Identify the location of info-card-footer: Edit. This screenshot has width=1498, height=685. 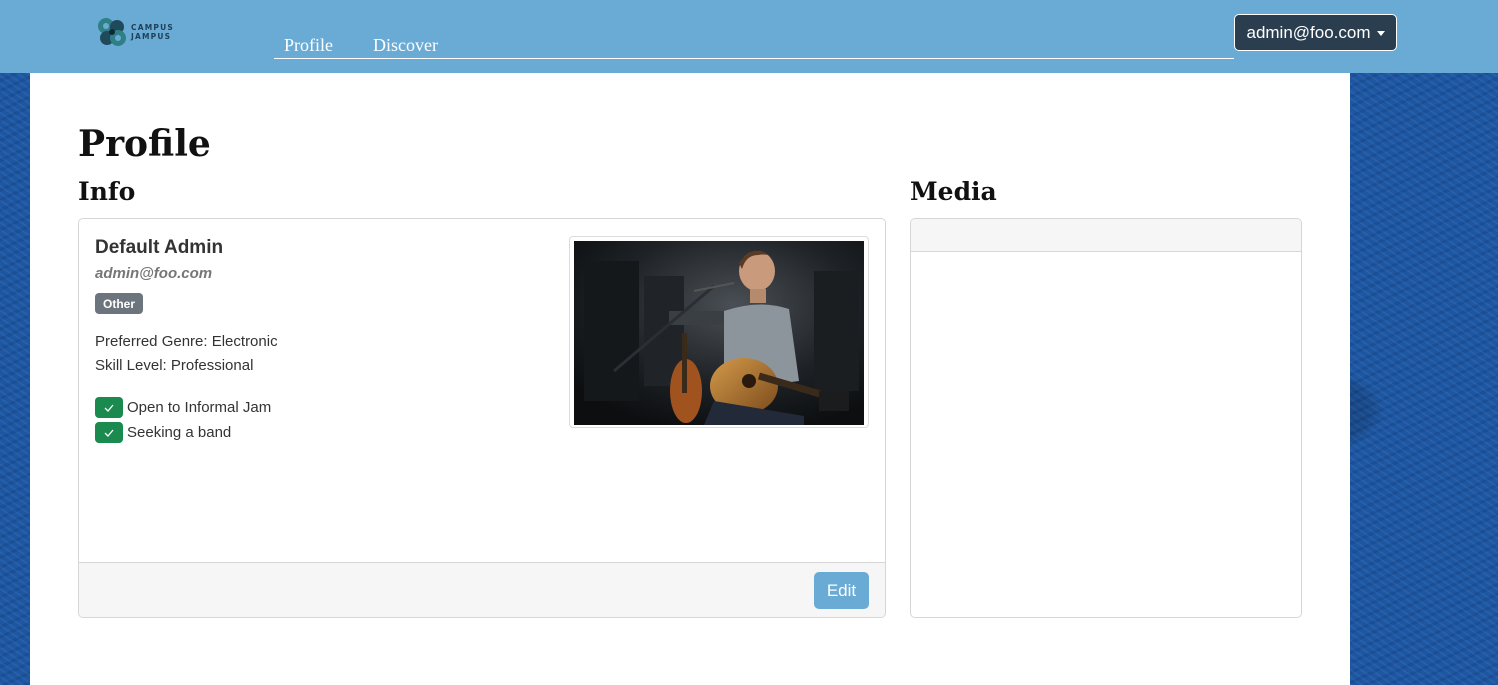
(482, 589).